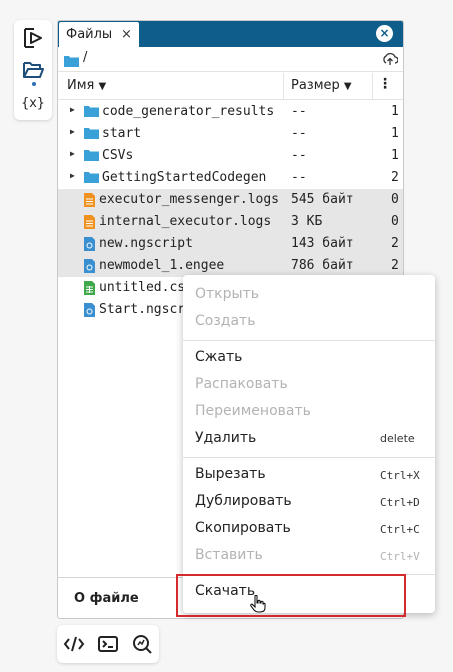 This screenshot has height=672, width=453. Describe the element at coordinates (142, 309) in the screenshot. I see `file-name: Start.ngscr` at that location.